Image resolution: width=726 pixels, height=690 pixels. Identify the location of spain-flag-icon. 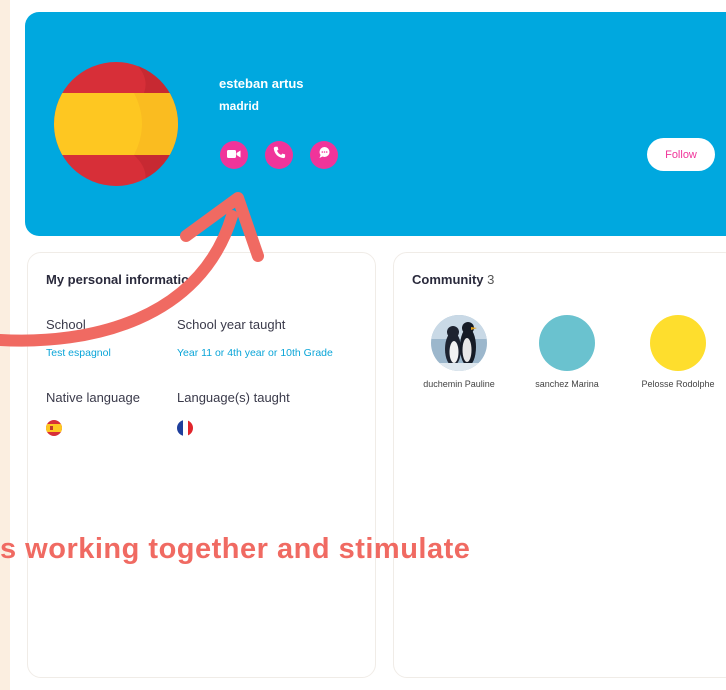
(54, 428).